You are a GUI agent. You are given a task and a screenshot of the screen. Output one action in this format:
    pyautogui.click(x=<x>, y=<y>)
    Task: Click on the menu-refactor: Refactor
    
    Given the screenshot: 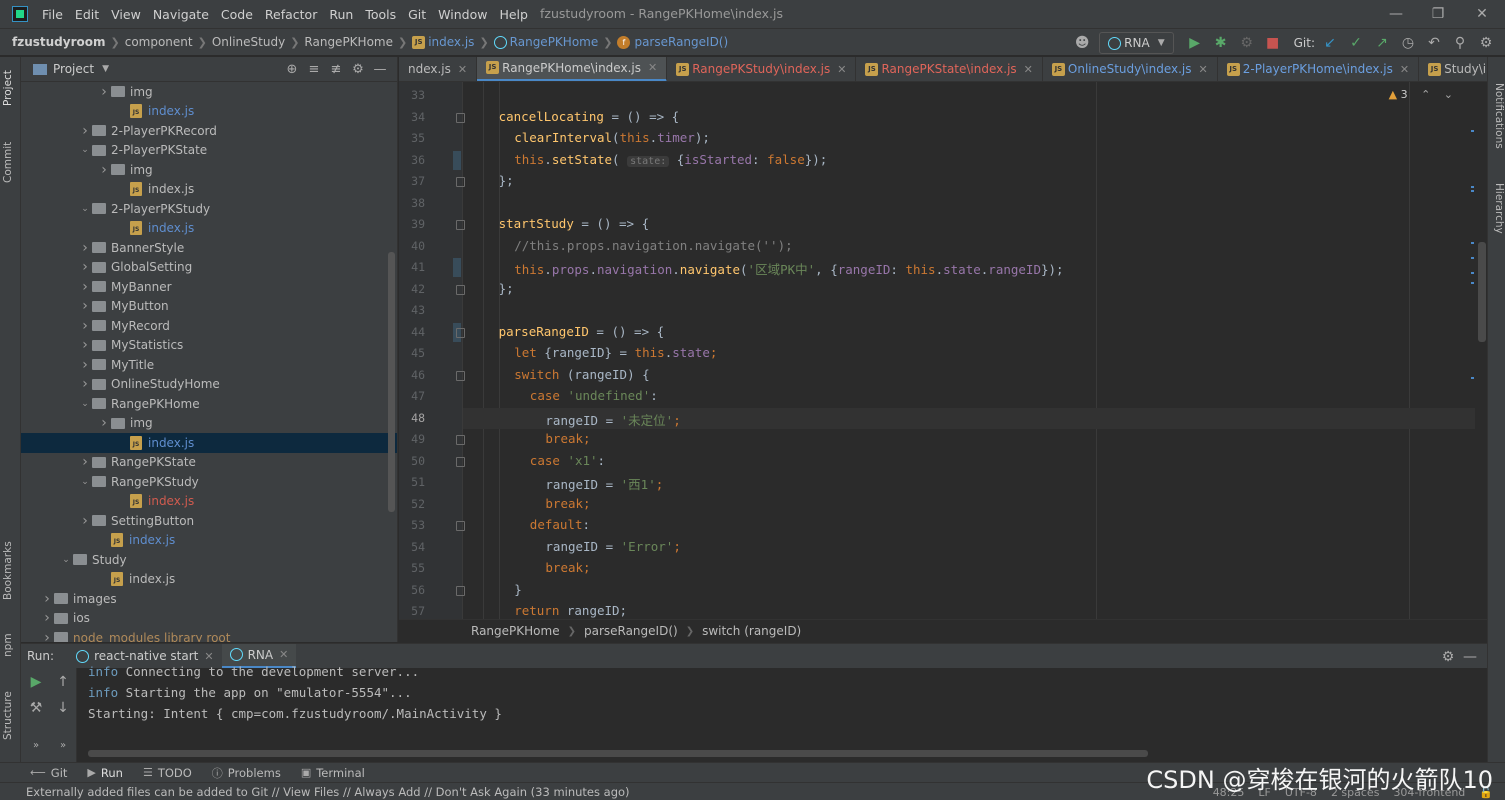 What is the action you would take?
    pyautogui.click(x=291, y=14)
    